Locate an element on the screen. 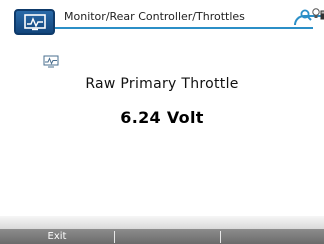 This screenshot has width=324, height=244. softkey-exit: Exit is located at coordinates (57, 236).